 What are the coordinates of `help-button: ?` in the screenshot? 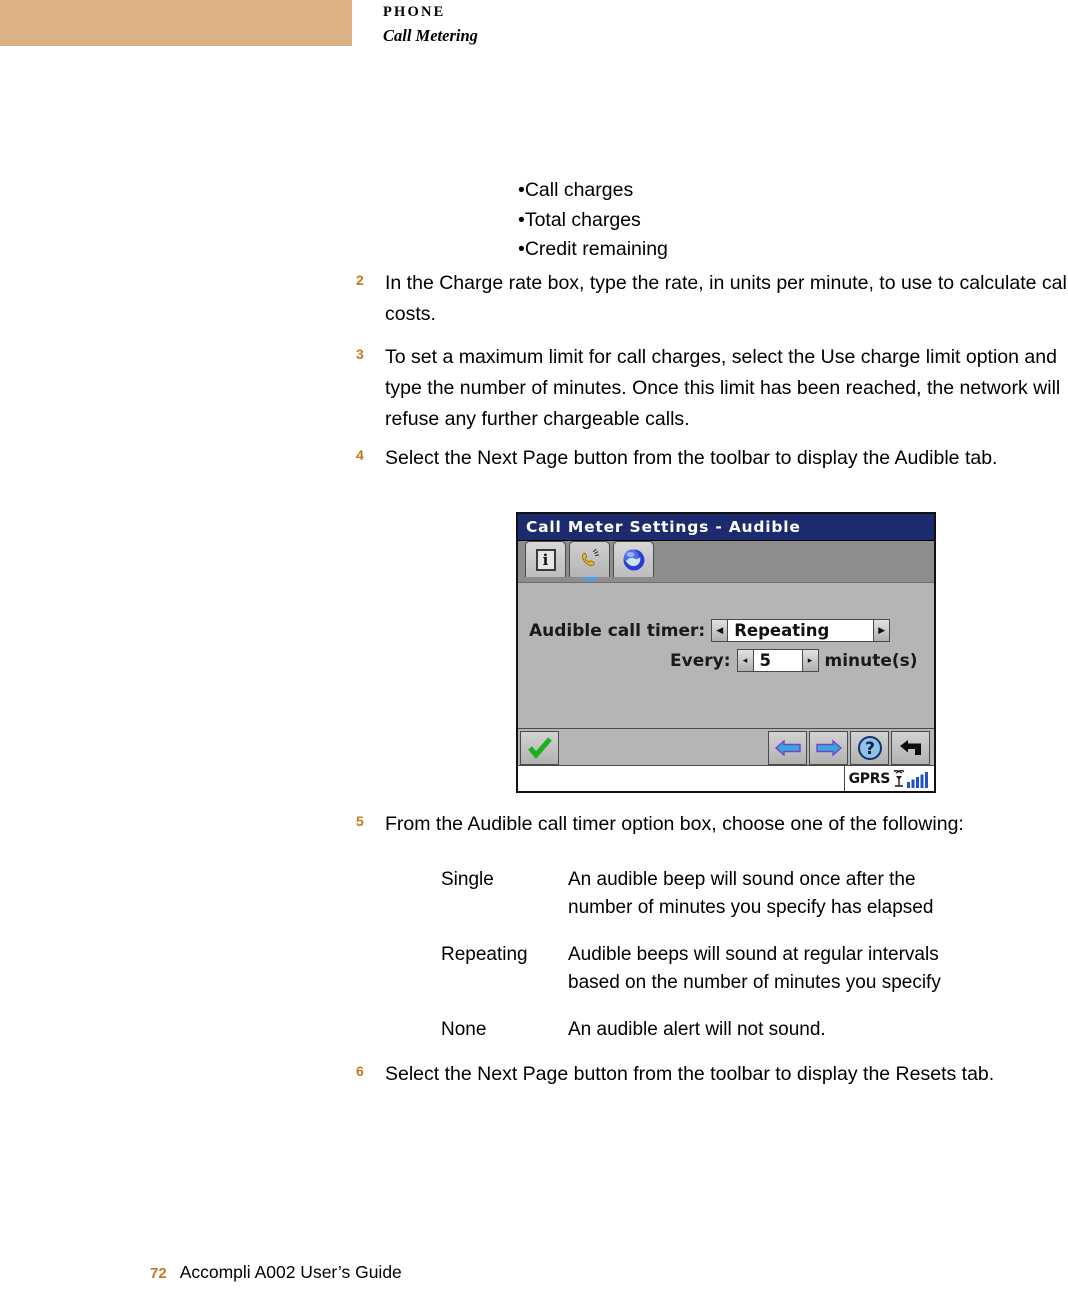 It's located at (869, 747).